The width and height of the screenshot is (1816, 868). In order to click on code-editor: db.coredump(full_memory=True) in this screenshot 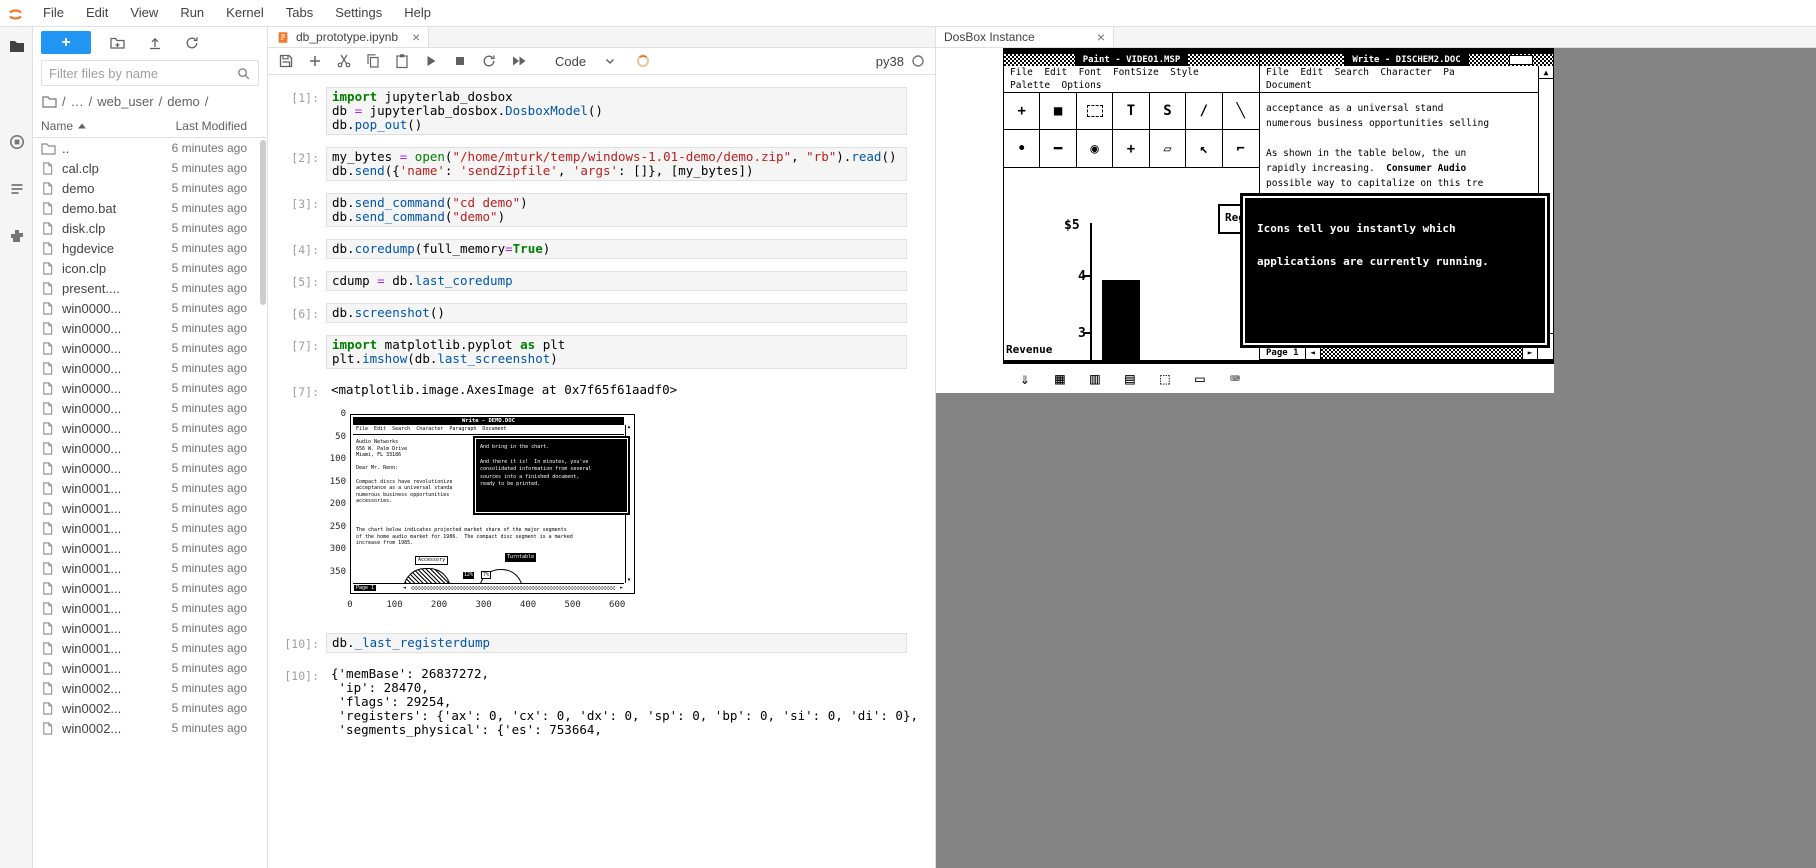, I will do `click(616, 249)`.